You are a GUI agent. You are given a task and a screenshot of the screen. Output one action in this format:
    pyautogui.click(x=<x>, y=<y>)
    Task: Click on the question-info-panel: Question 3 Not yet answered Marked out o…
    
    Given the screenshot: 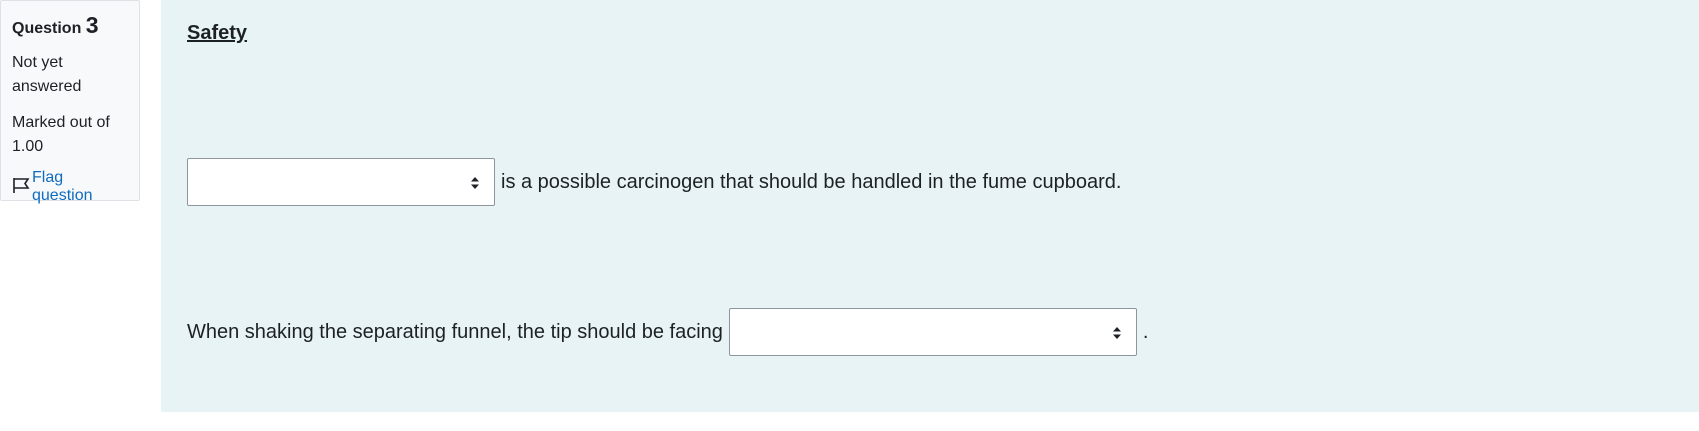 What is the action you would take?
    pyautogui.click(x=70, y=102)
    